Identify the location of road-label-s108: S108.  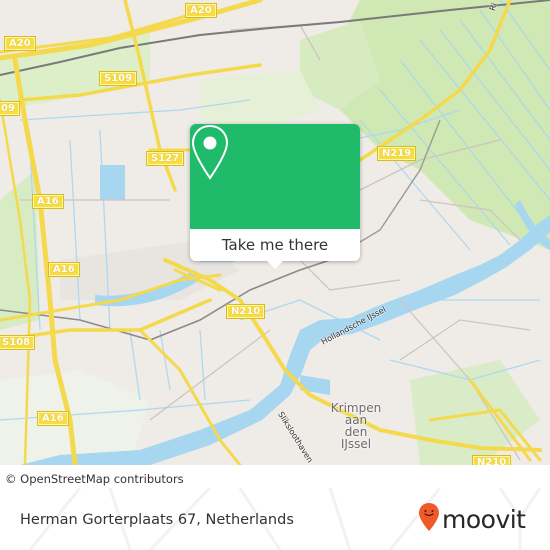
(18, 342).